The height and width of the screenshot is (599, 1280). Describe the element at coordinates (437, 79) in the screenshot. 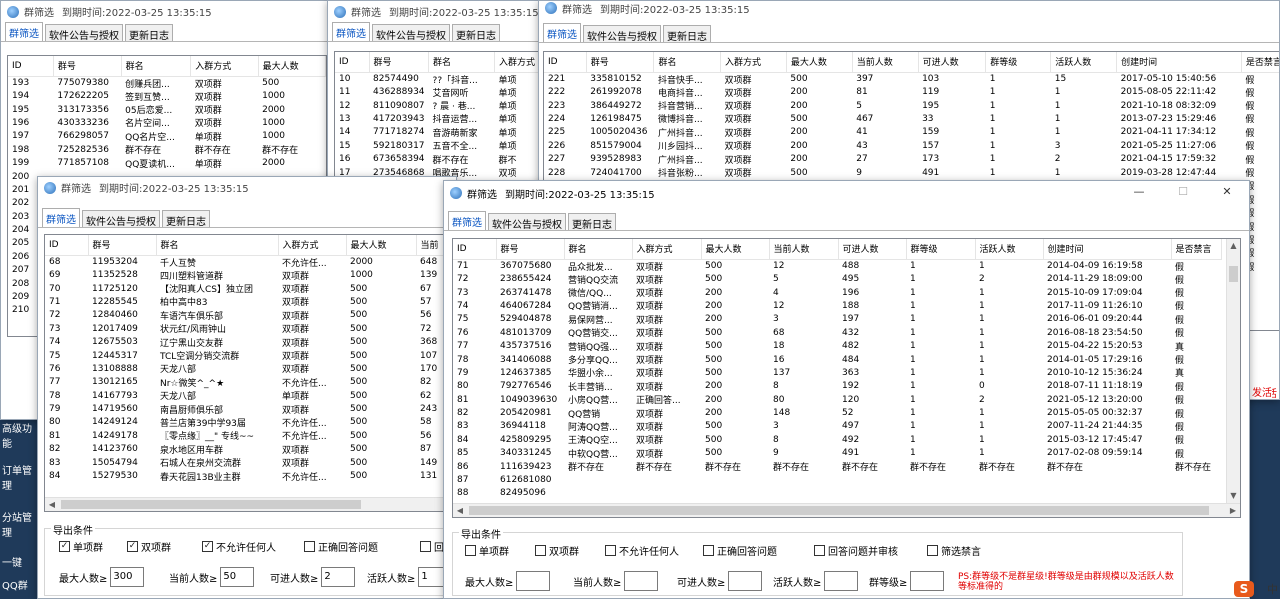

I see `table-row: 10 82574490 ??「抖音... 单项` at that location.